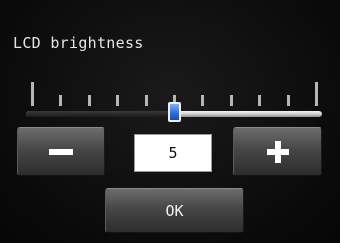 This screenshot has width=340, height=243. Describe the element at coordinates (174, 112) in the screenshot. I see `slider-thumb` at that location.